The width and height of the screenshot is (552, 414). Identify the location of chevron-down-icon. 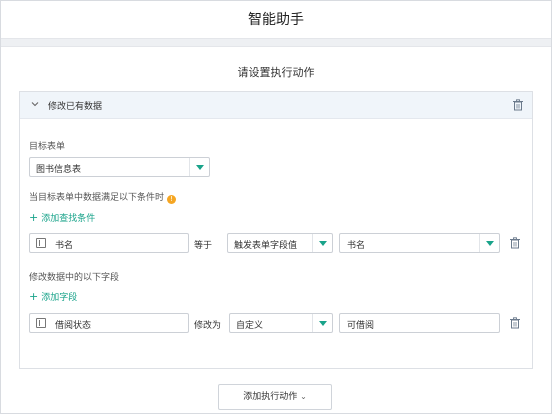
(35, 104).